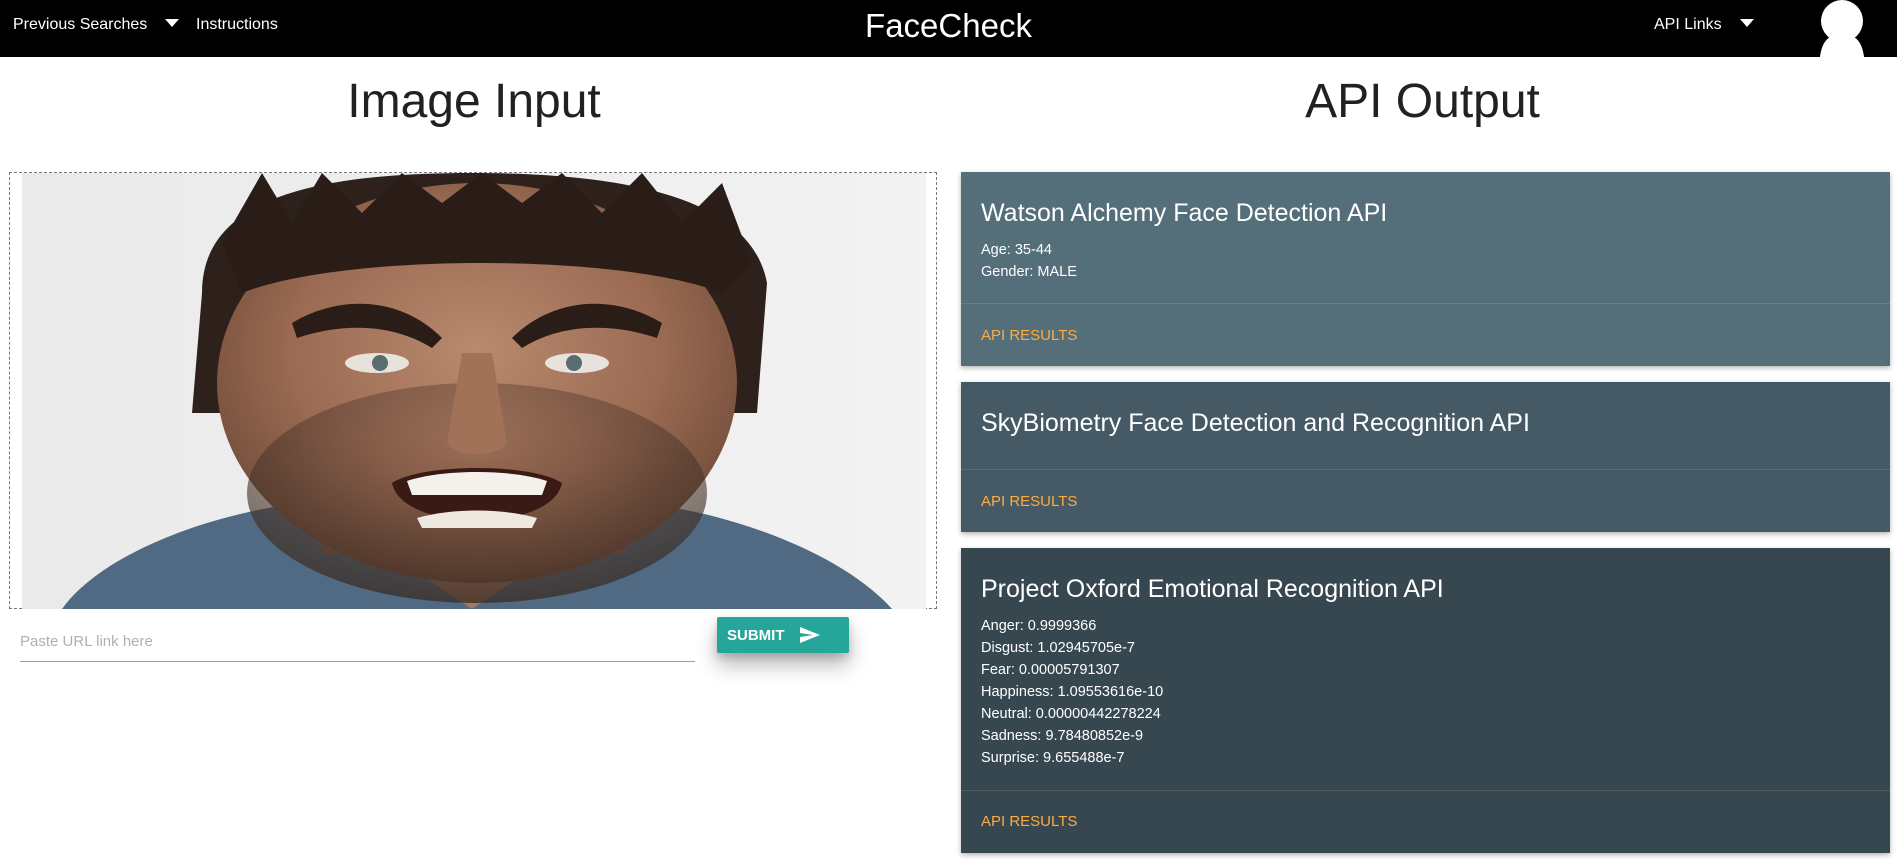 The height and width of the screenshot is (864, 1897). Describe the element at coordinates (1029, 261) in the screenshot. I see `card-results: Age: 35-44 Gender: MALE` at that location.